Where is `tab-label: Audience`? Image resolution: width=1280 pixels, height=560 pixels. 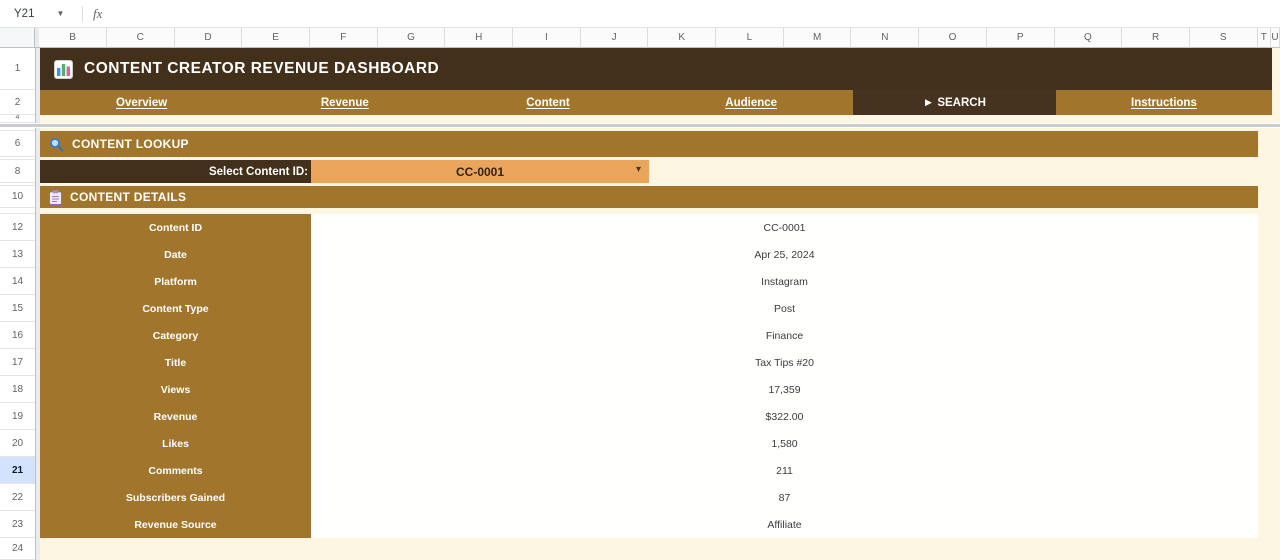
tab-label: Audience is located at coordinates (751, 102).